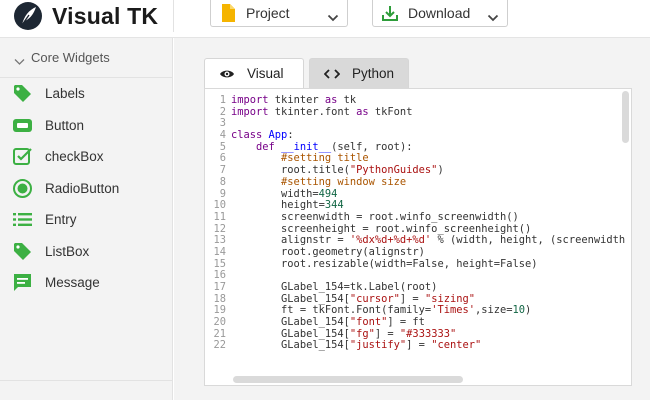 Image resolution: width=650 pixels, height=400 pixels. I want to click on code-line: 22 GLabel_154["justify"] = "center", so click(415, 346).